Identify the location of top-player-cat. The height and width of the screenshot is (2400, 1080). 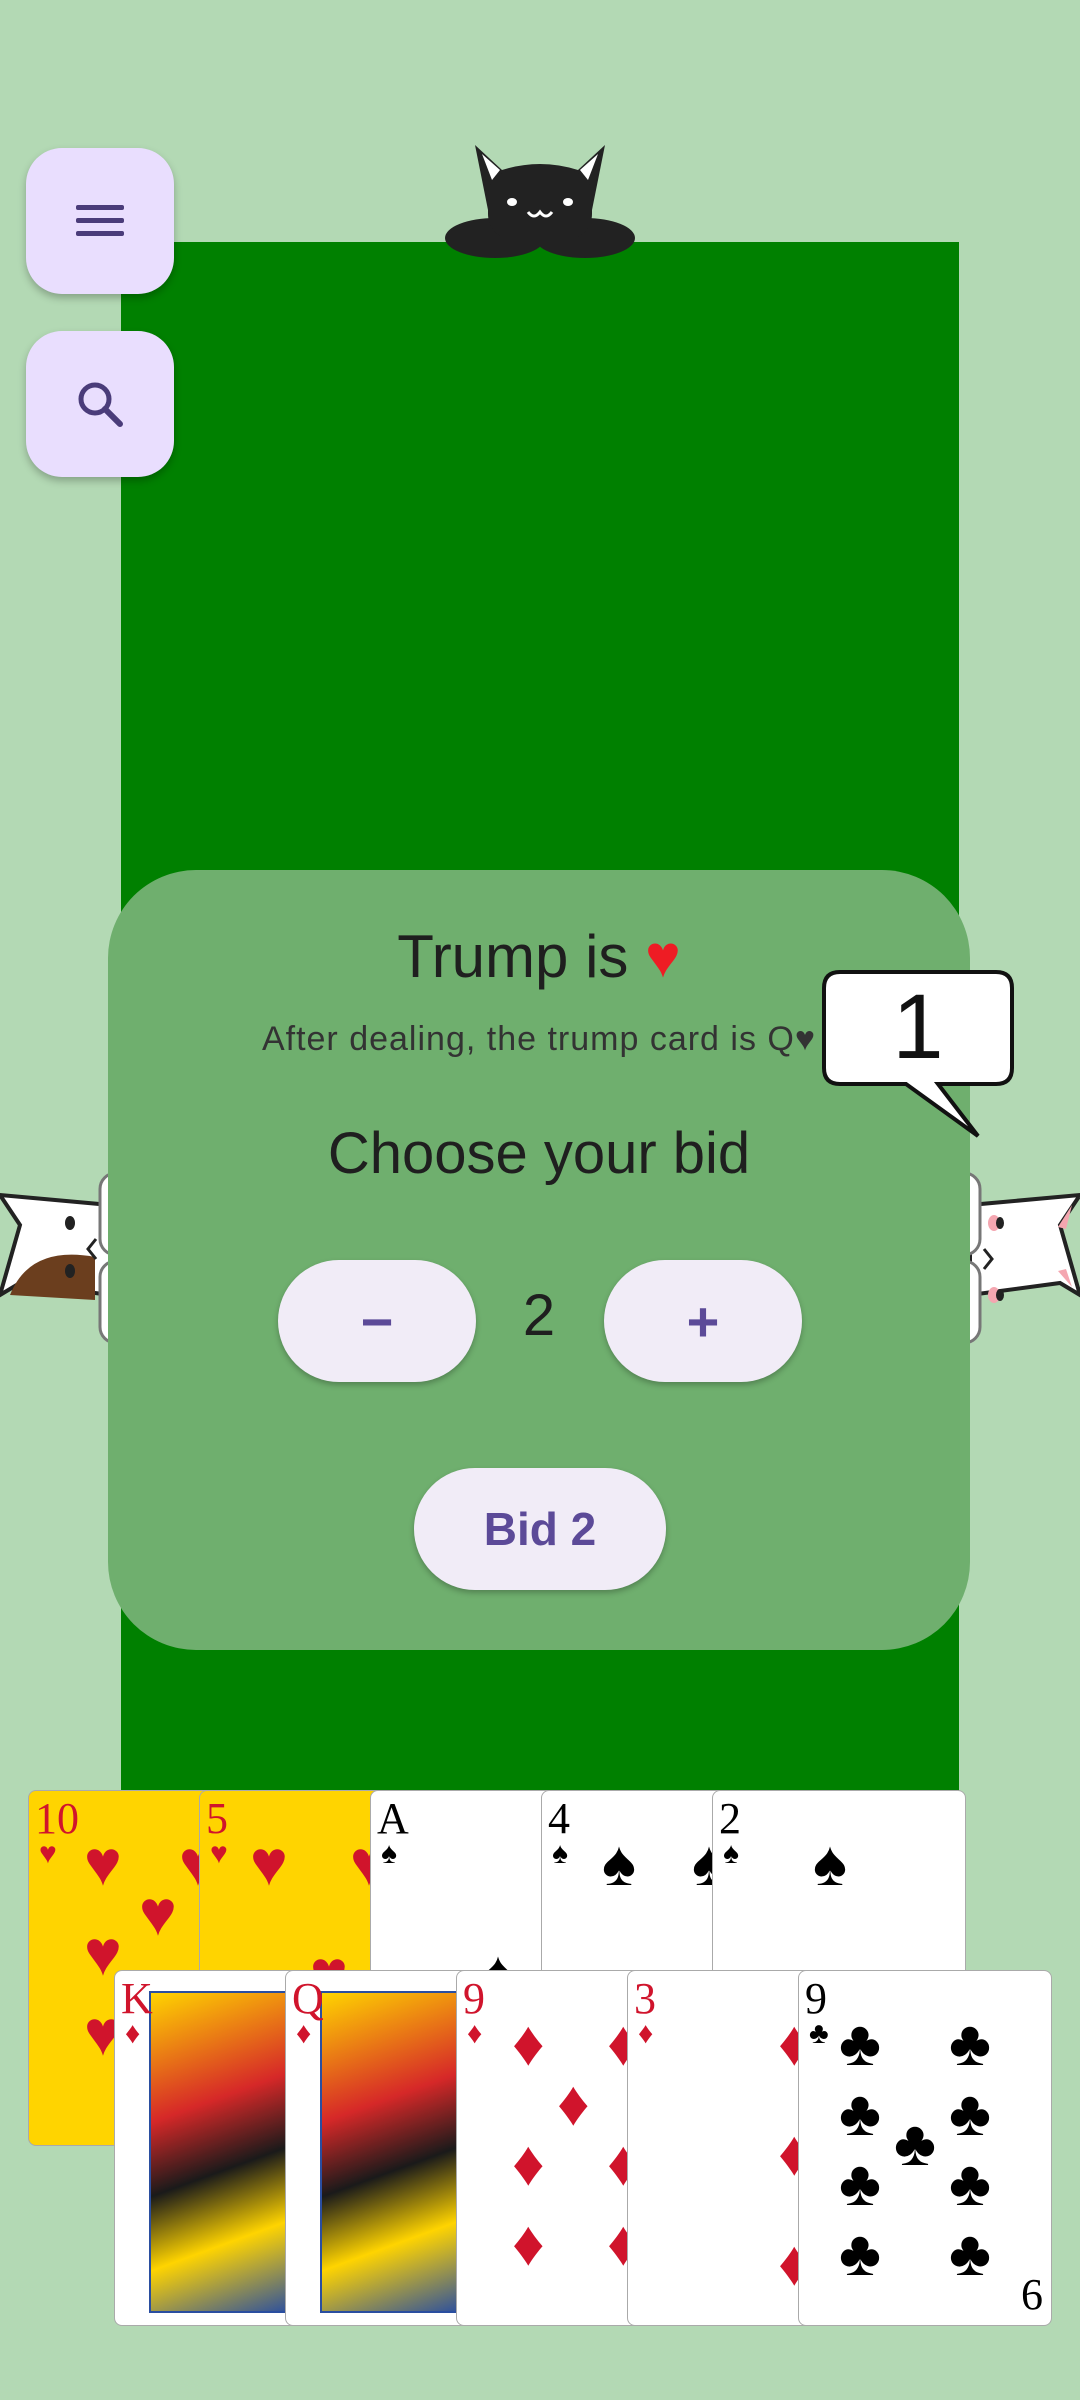
(540, 201).